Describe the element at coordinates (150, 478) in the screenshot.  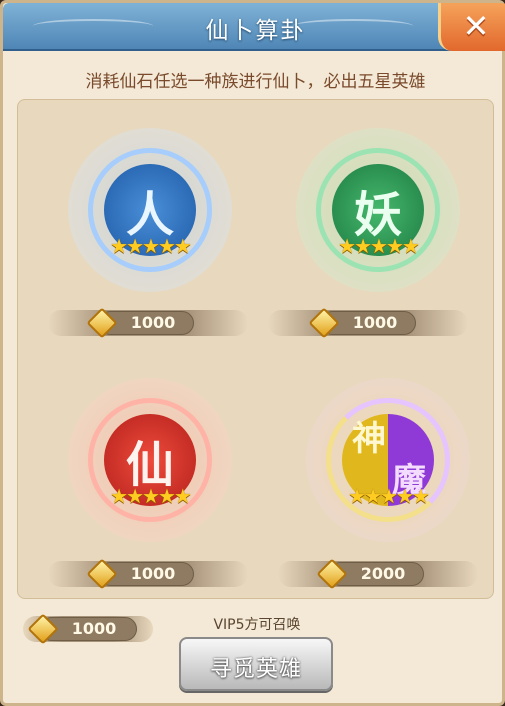
I see `race-card-immortal: 仙 ★★★★★` at that location.